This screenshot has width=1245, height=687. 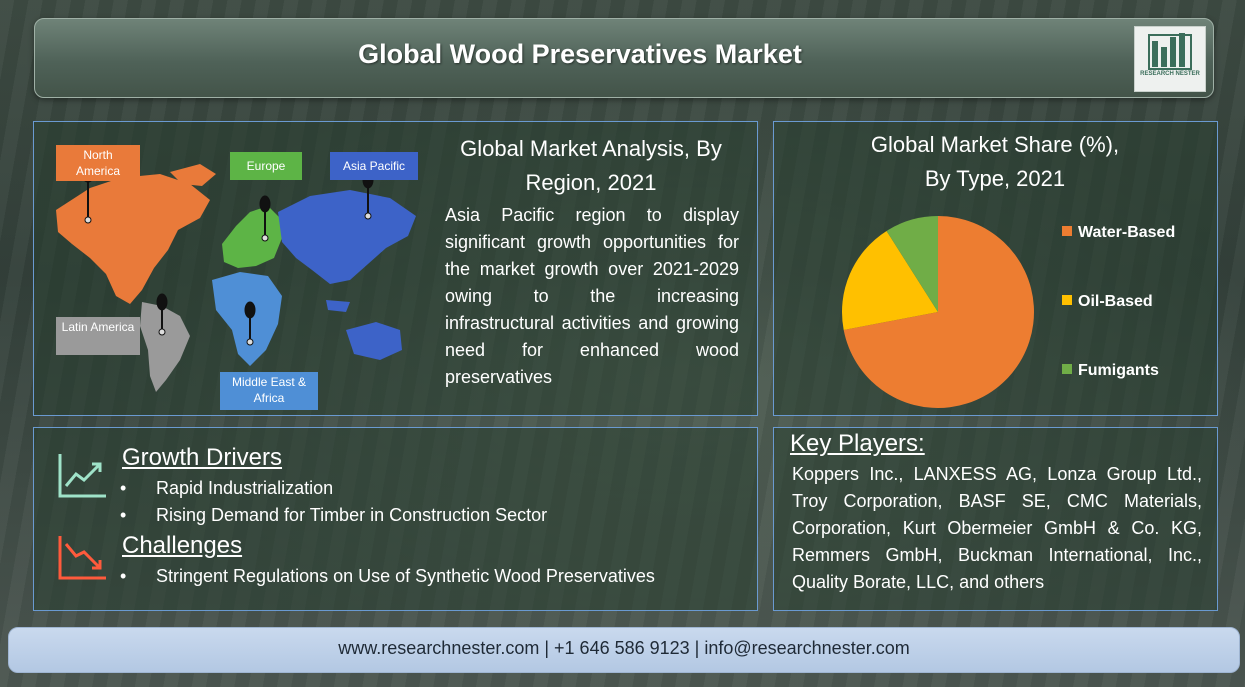 I want to click on label-latin-america: Latin America, so click(x=98, y=336).